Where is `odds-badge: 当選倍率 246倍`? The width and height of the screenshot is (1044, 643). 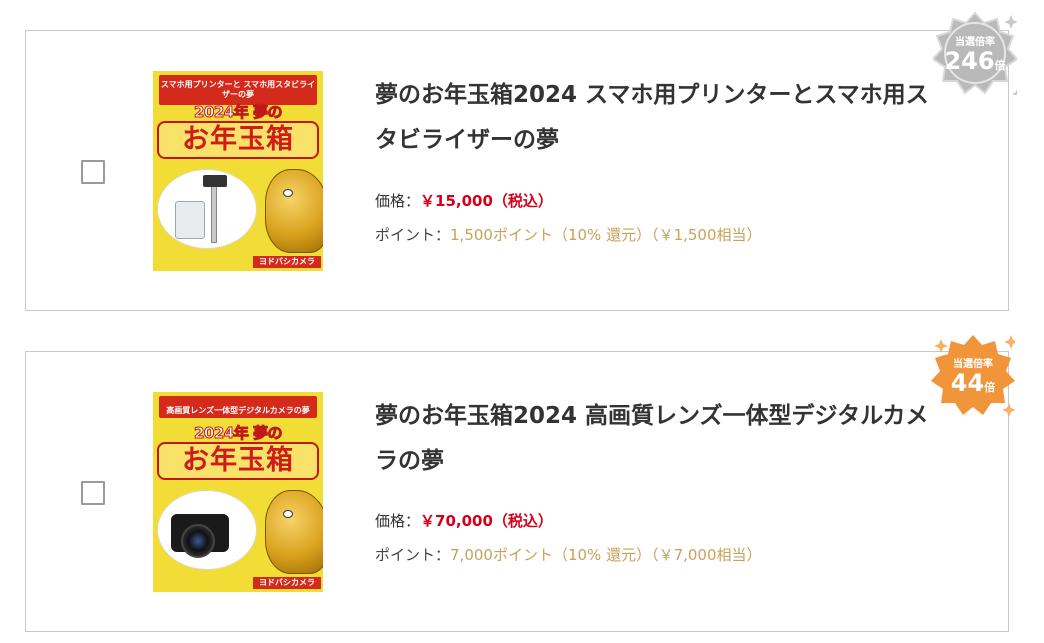 odds-badge: 当選倍率 246倍 is located at coordinates (975, 53).